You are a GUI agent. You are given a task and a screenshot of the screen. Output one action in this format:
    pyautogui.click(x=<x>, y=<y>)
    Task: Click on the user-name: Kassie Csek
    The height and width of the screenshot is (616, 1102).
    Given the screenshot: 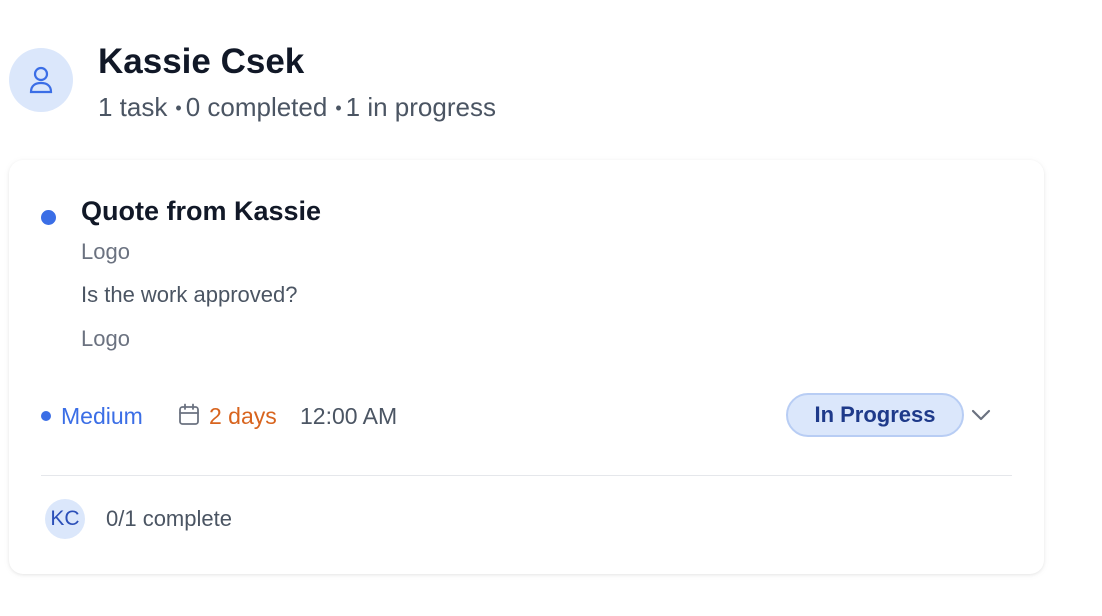 What is the action you would take?
    pyautogui.click(x=201, y=61)
    